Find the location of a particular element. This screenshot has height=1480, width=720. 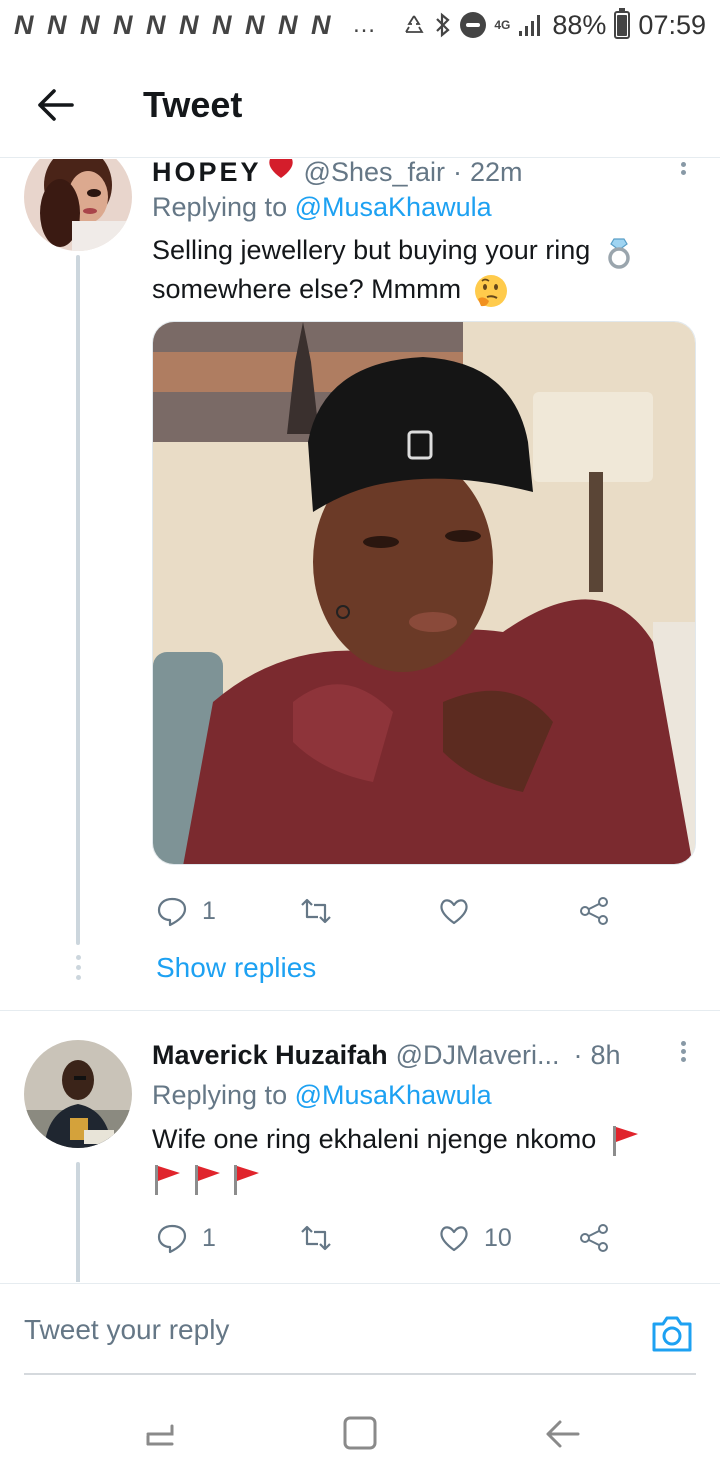

recents-button is located at coordinates (160, 1434).